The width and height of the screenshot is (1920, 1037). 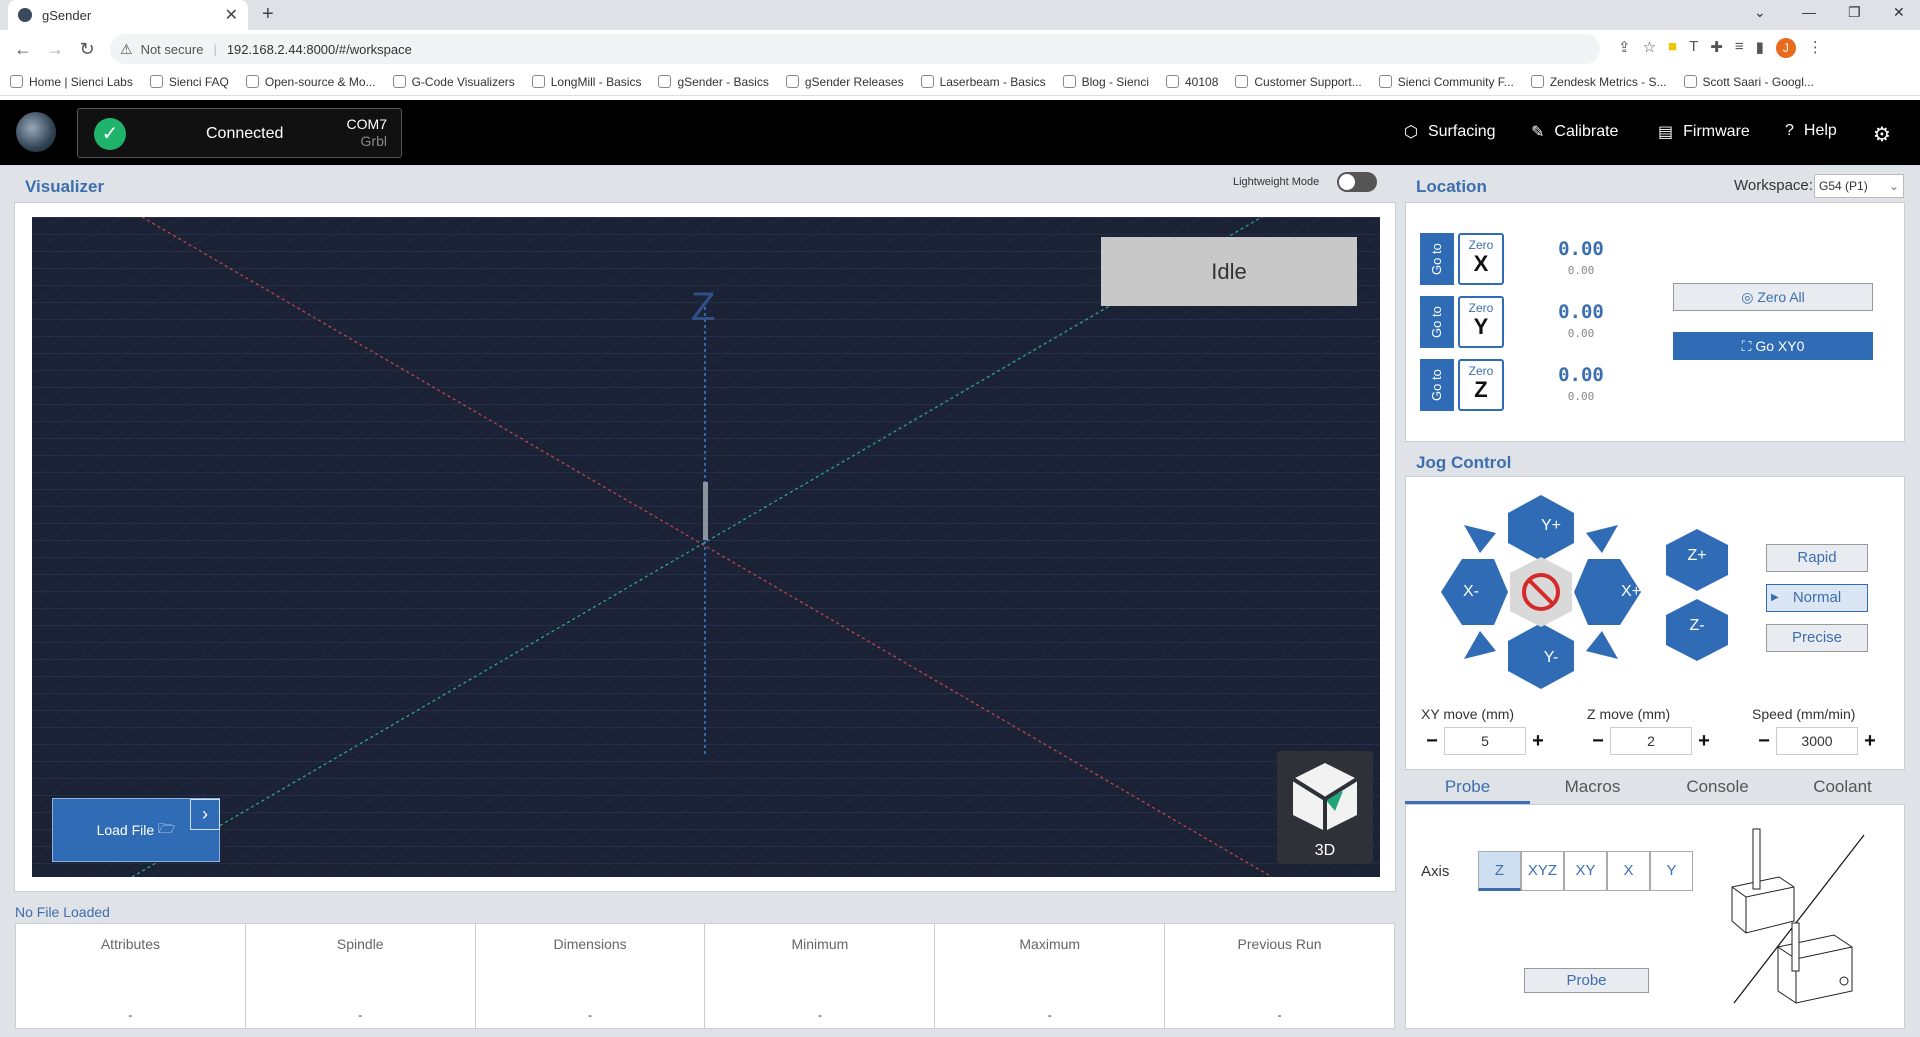 I want to click on bookmark-item: gSender Releases, so click(x=844, y=82).